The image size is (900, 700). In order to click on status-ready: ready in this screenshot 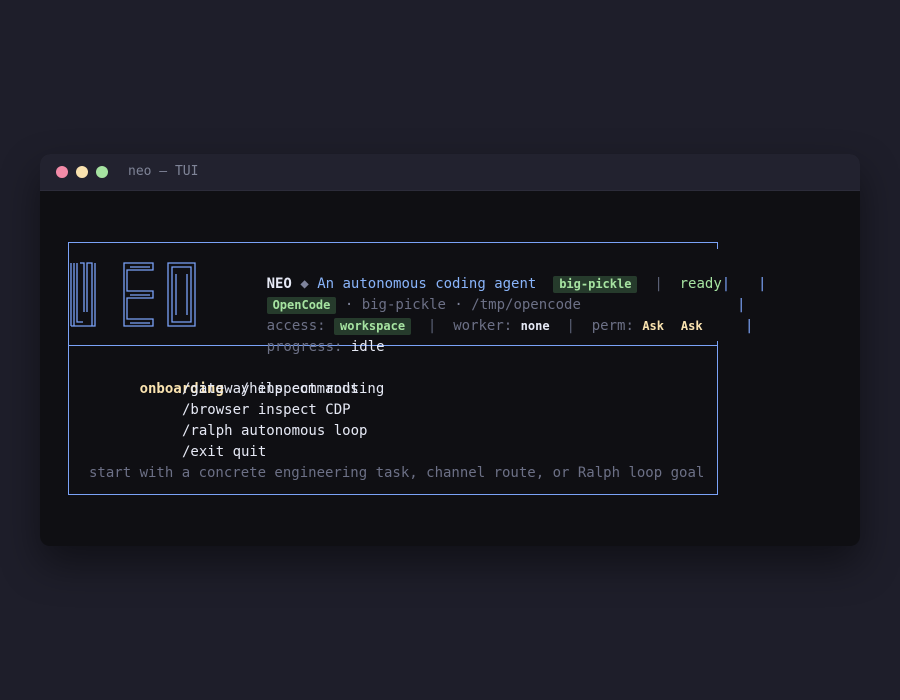, I will do `click(700, 284)`.